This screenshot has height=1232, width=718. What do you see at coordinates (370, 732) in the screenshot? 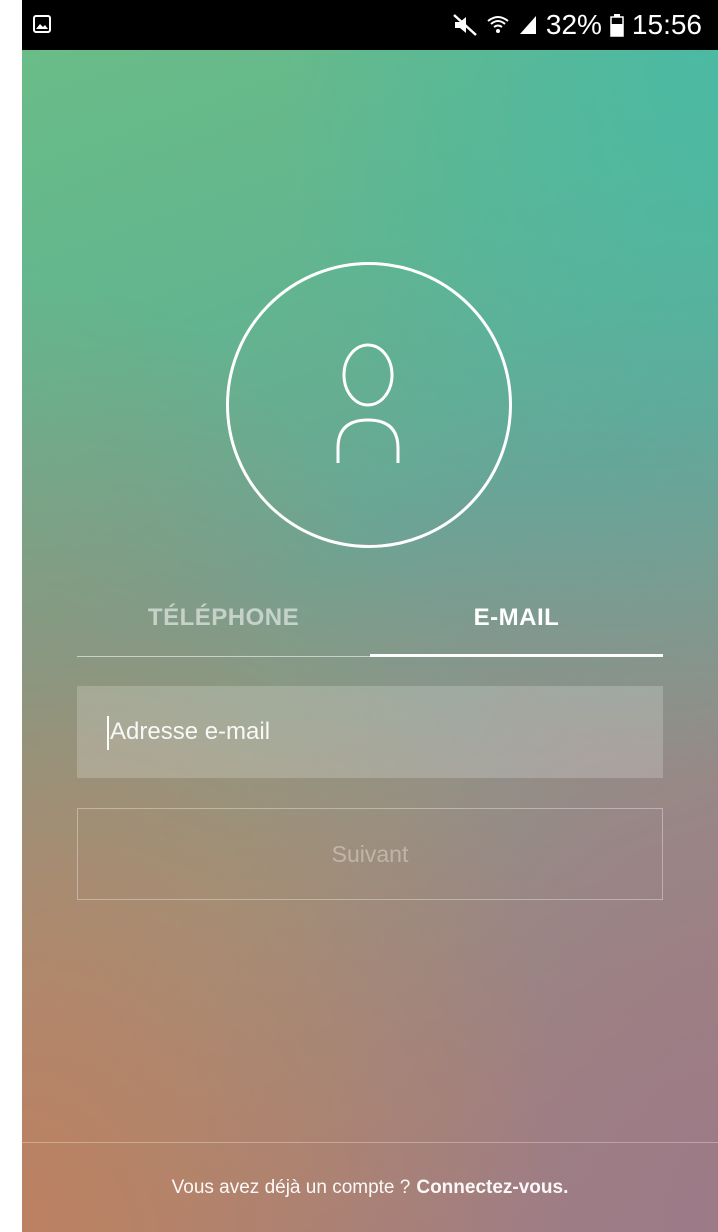
I see `email-field: Adresse e-mail` at bounding box center [370, 732].